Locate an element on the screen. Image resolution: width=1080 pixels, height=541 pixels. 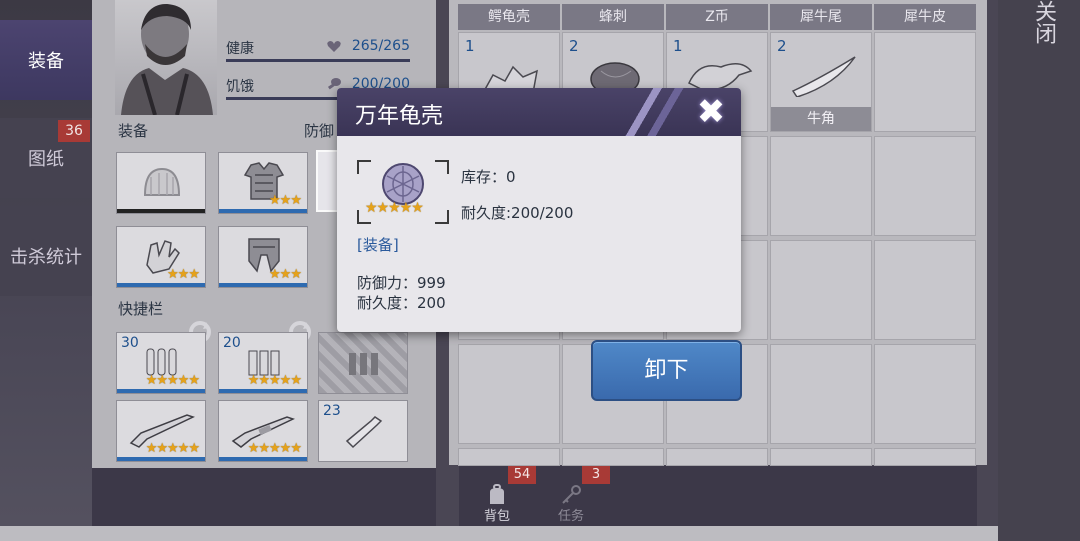
bottom-tab-badge: 54 is located at coordinates (522, 475).